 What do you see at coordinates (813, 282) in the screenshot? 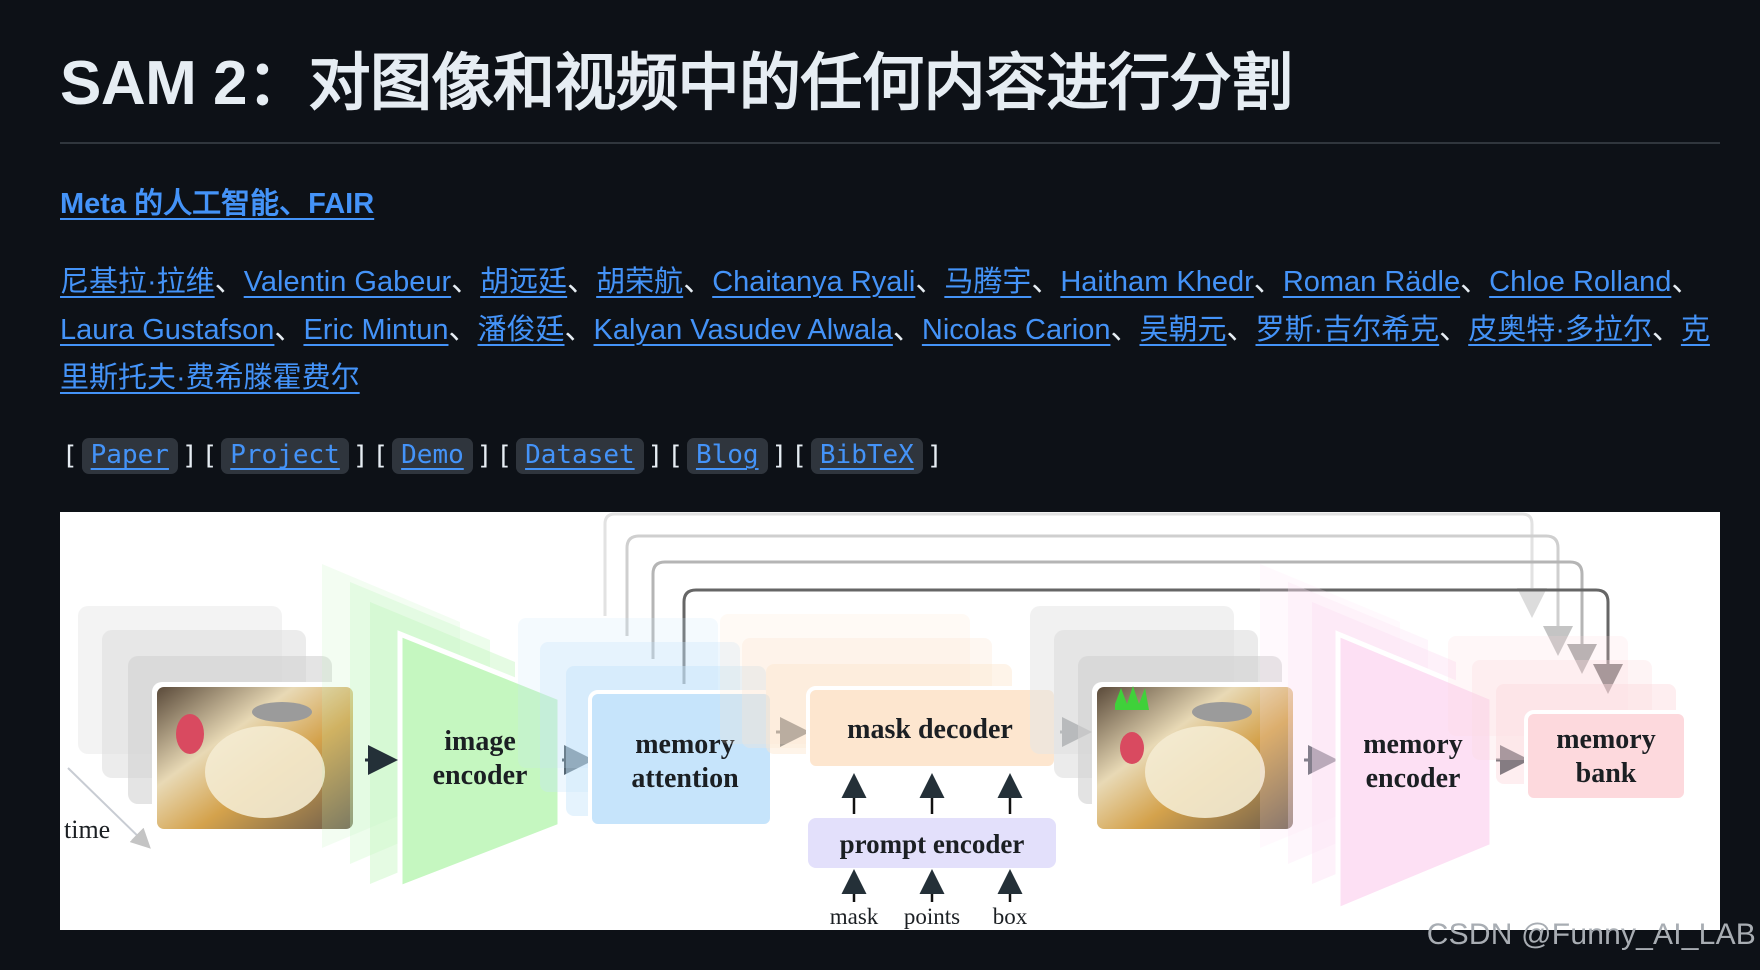
I see `author-link: Chaitanya Ryali` at bounding box center [813, 282].